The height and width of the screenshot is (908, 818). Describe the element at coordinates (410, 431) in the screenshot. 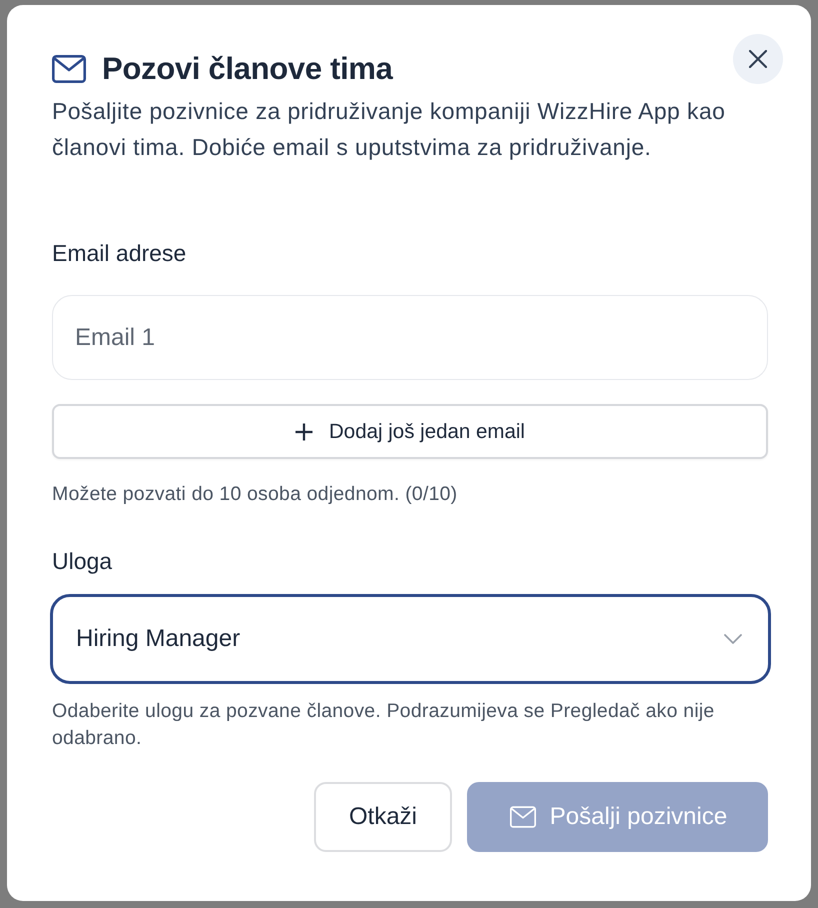

I see `add-email-button: Dodaj još jedan email` at that location.